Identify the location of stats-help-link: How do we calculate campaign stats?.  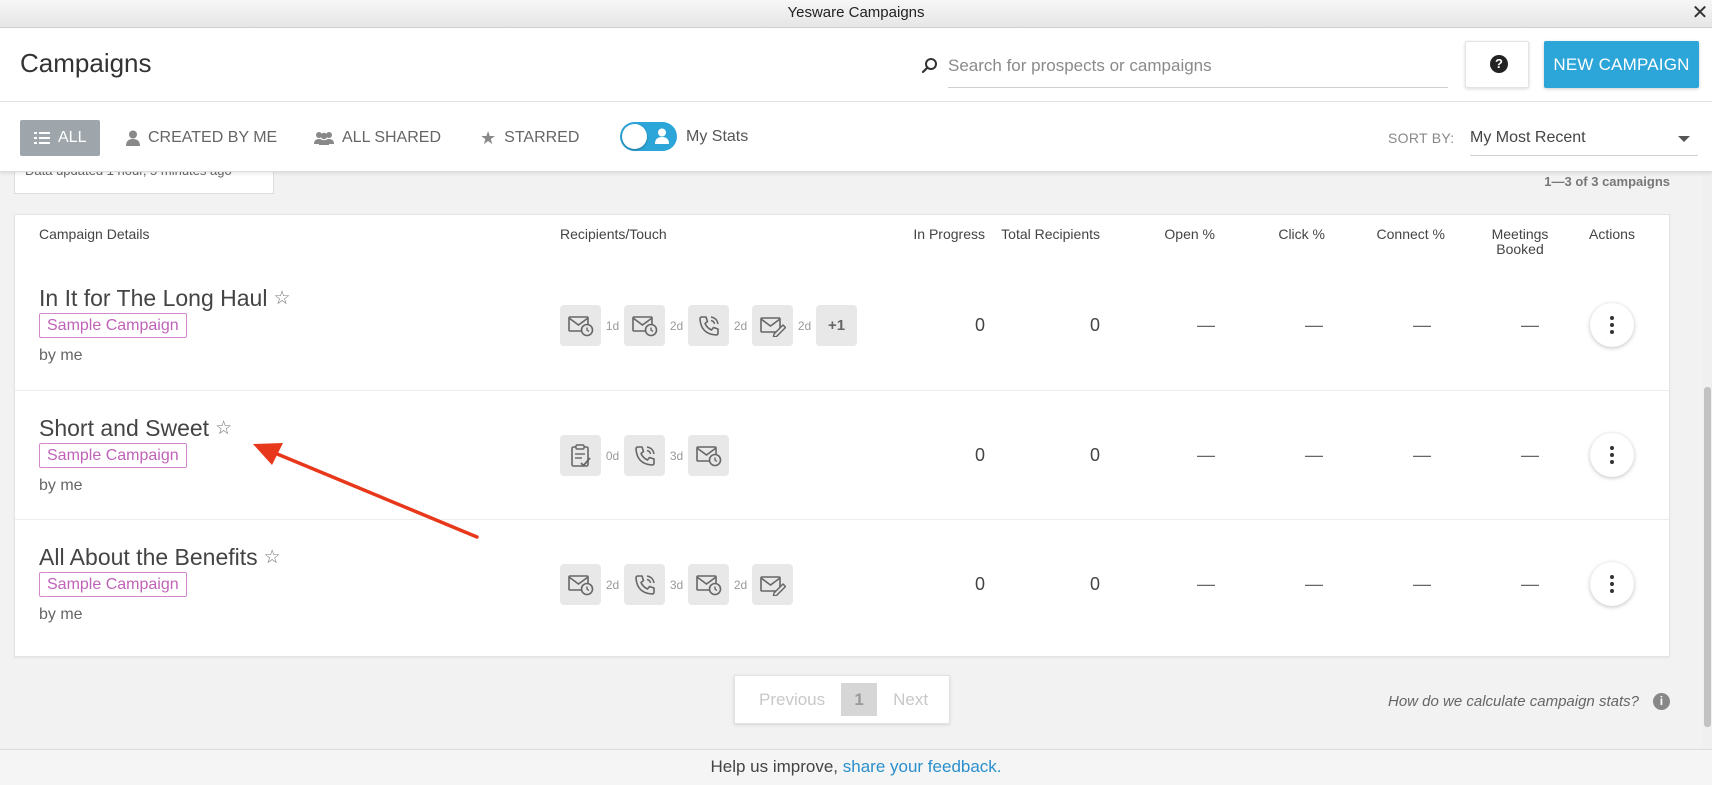
(1513, 701).